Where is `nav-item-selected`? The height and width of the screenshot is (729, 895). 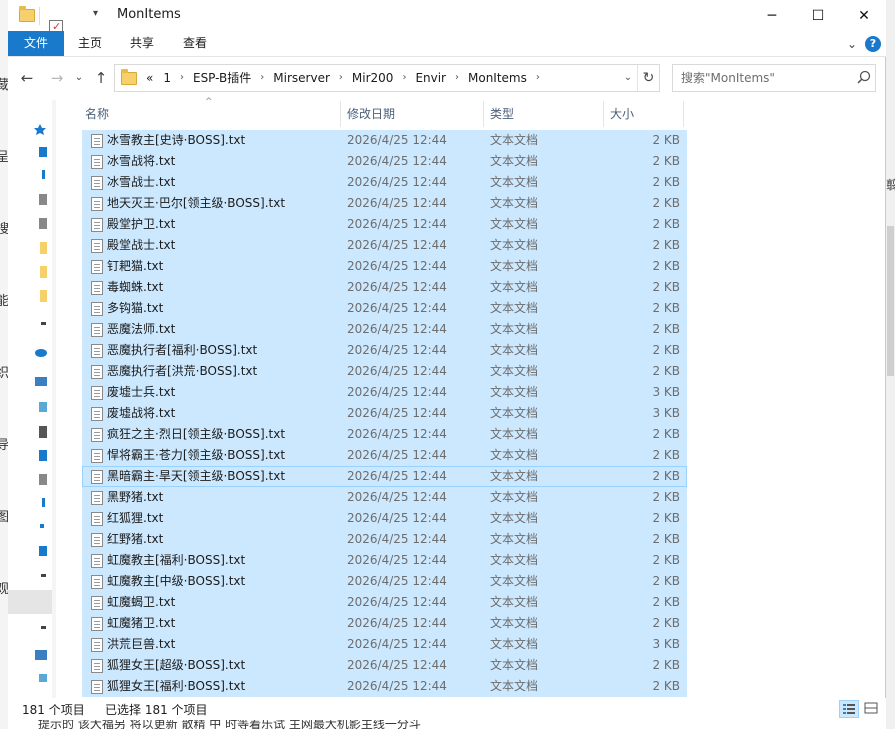
nav-item-selected is located at coordinates (32, 602).